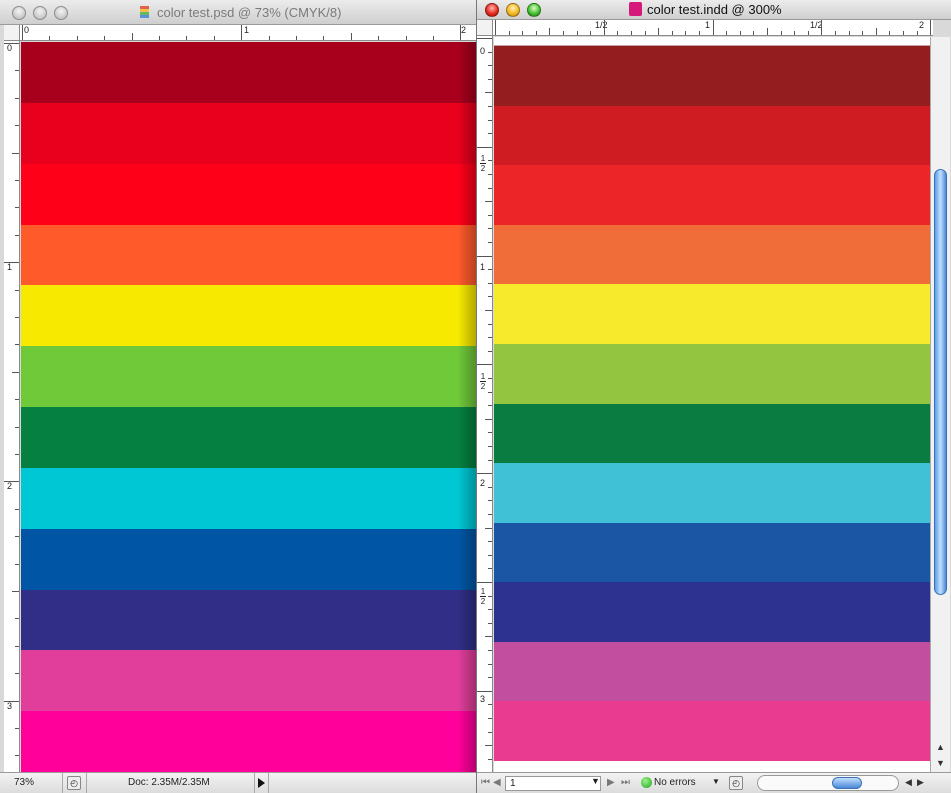 This screenshot has height=793, width=951. I want to click on page-number-field: 1, so click(553, 783).